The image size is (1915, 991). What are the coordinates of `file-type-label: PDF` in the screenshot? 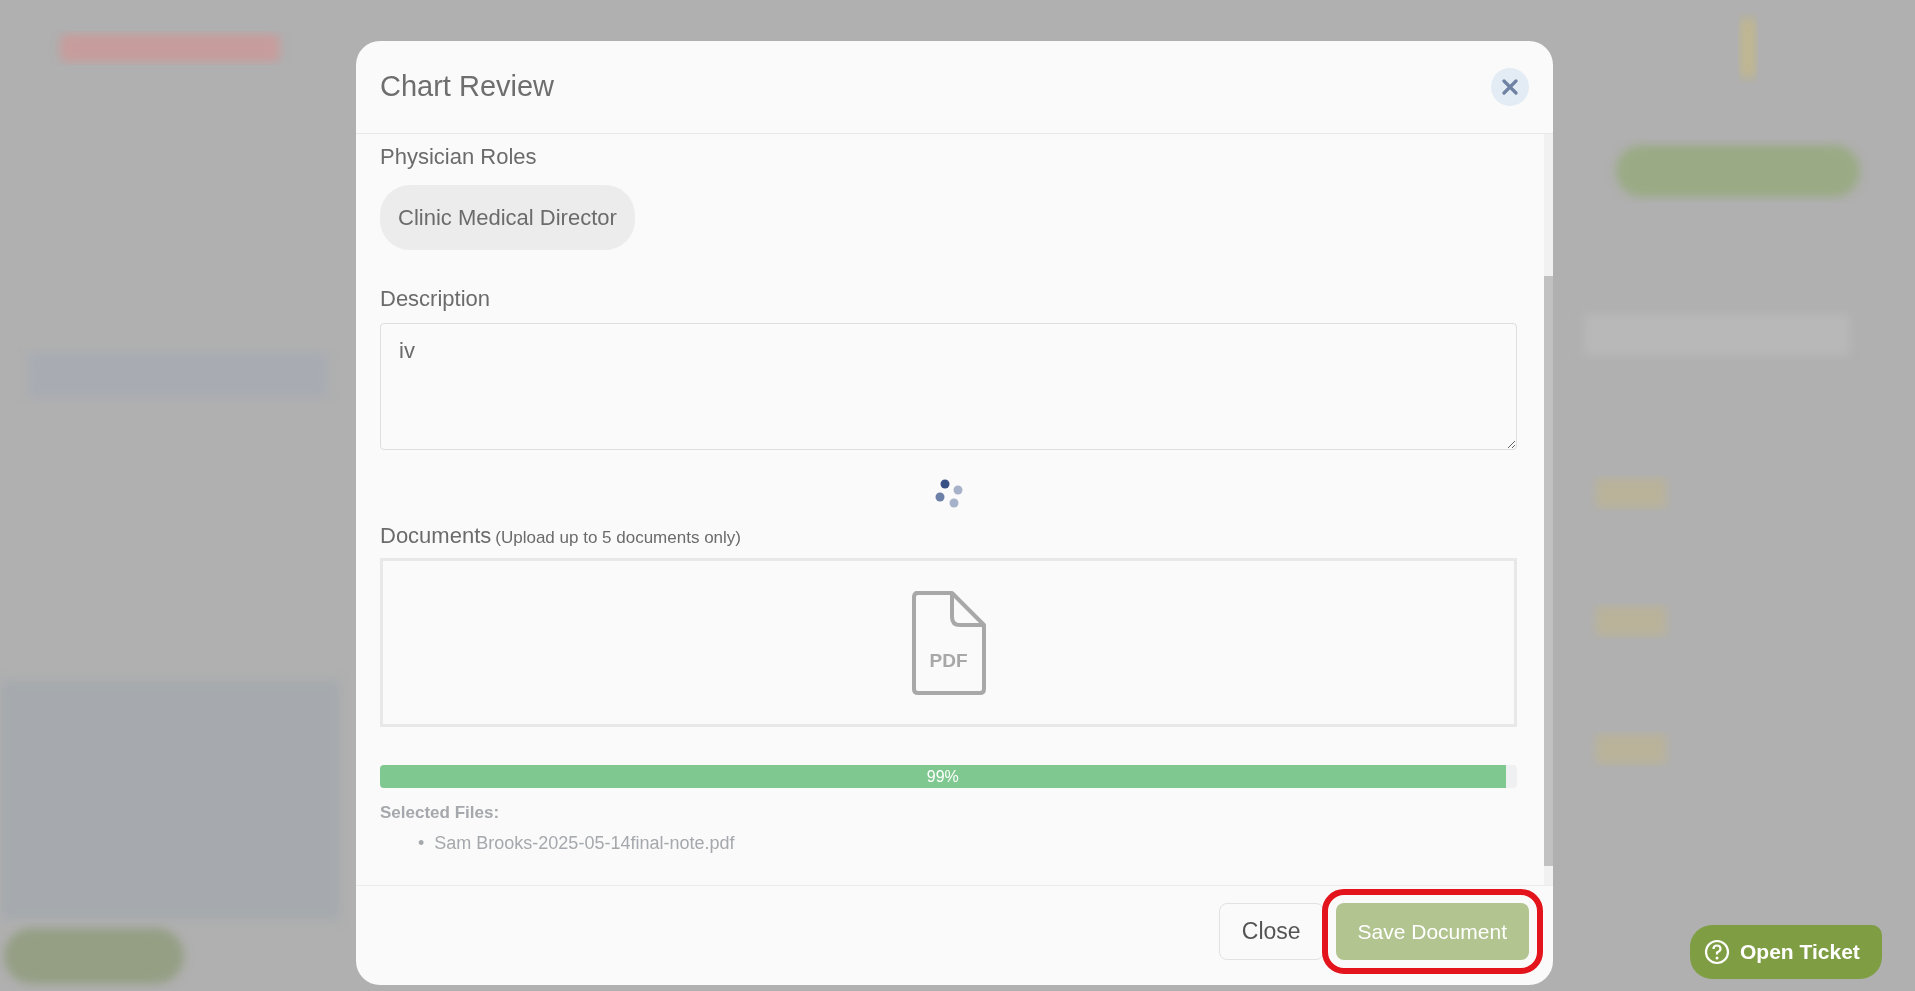 It's located at (948, 660).